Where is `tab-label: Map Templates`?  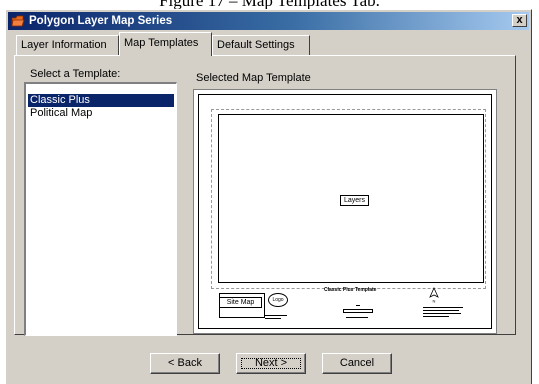 tab-label: Map Templates is located at coordinates (161, 43).